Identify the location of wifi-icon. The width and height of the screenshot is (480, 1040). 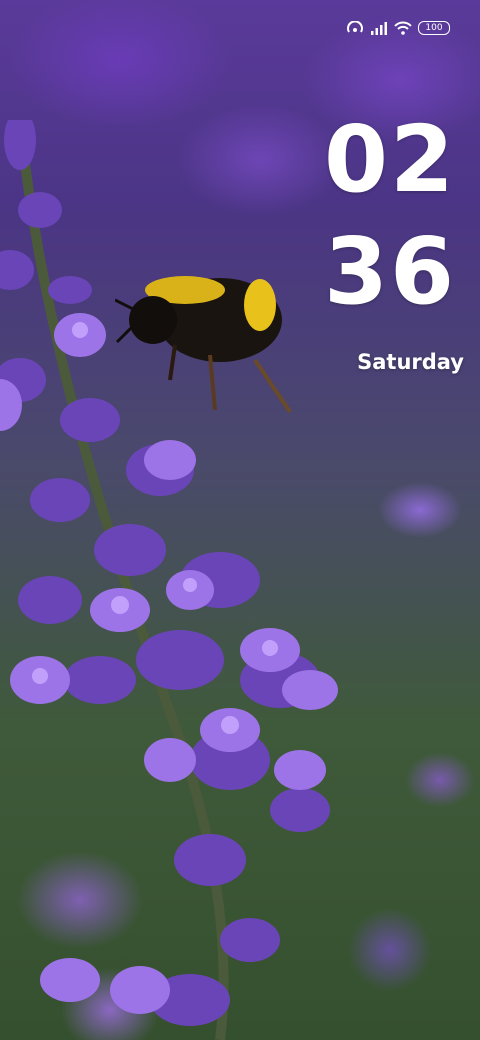
(403, 28).